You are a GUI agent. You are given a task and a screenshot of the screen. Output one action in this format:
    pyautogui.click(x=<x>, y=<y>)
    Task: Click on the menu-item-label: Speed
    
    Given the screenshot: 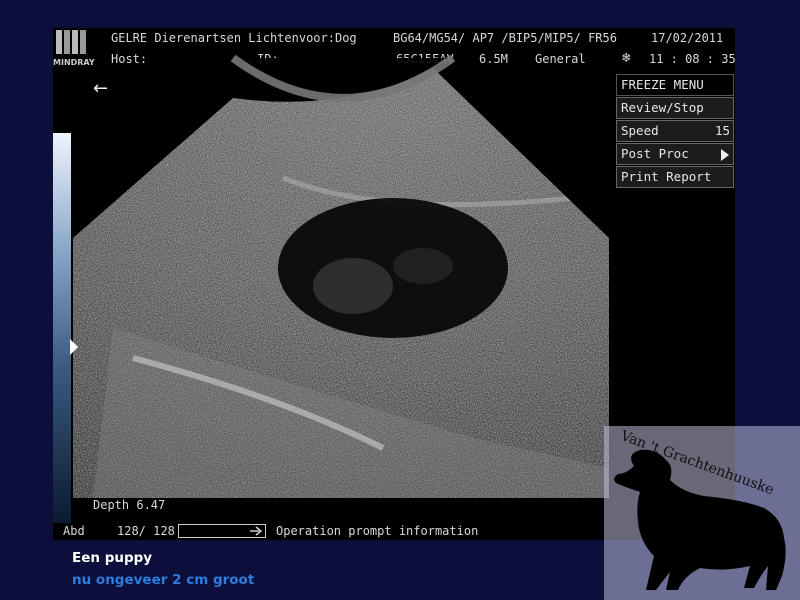 What is the action you would take?
    pyautogui.click(x=640, y=130)
    